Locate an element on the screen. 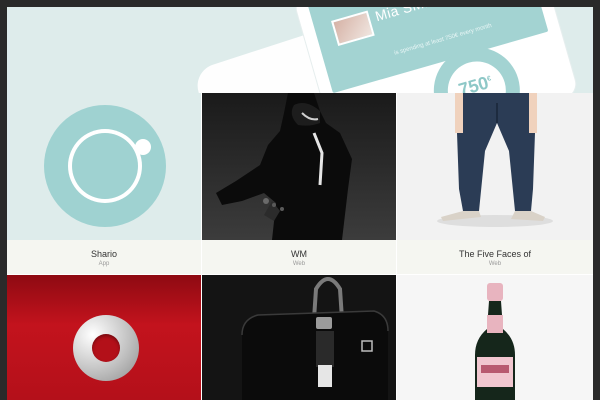  project-tile-wm: WM Web is located at coordinates (299, 183).